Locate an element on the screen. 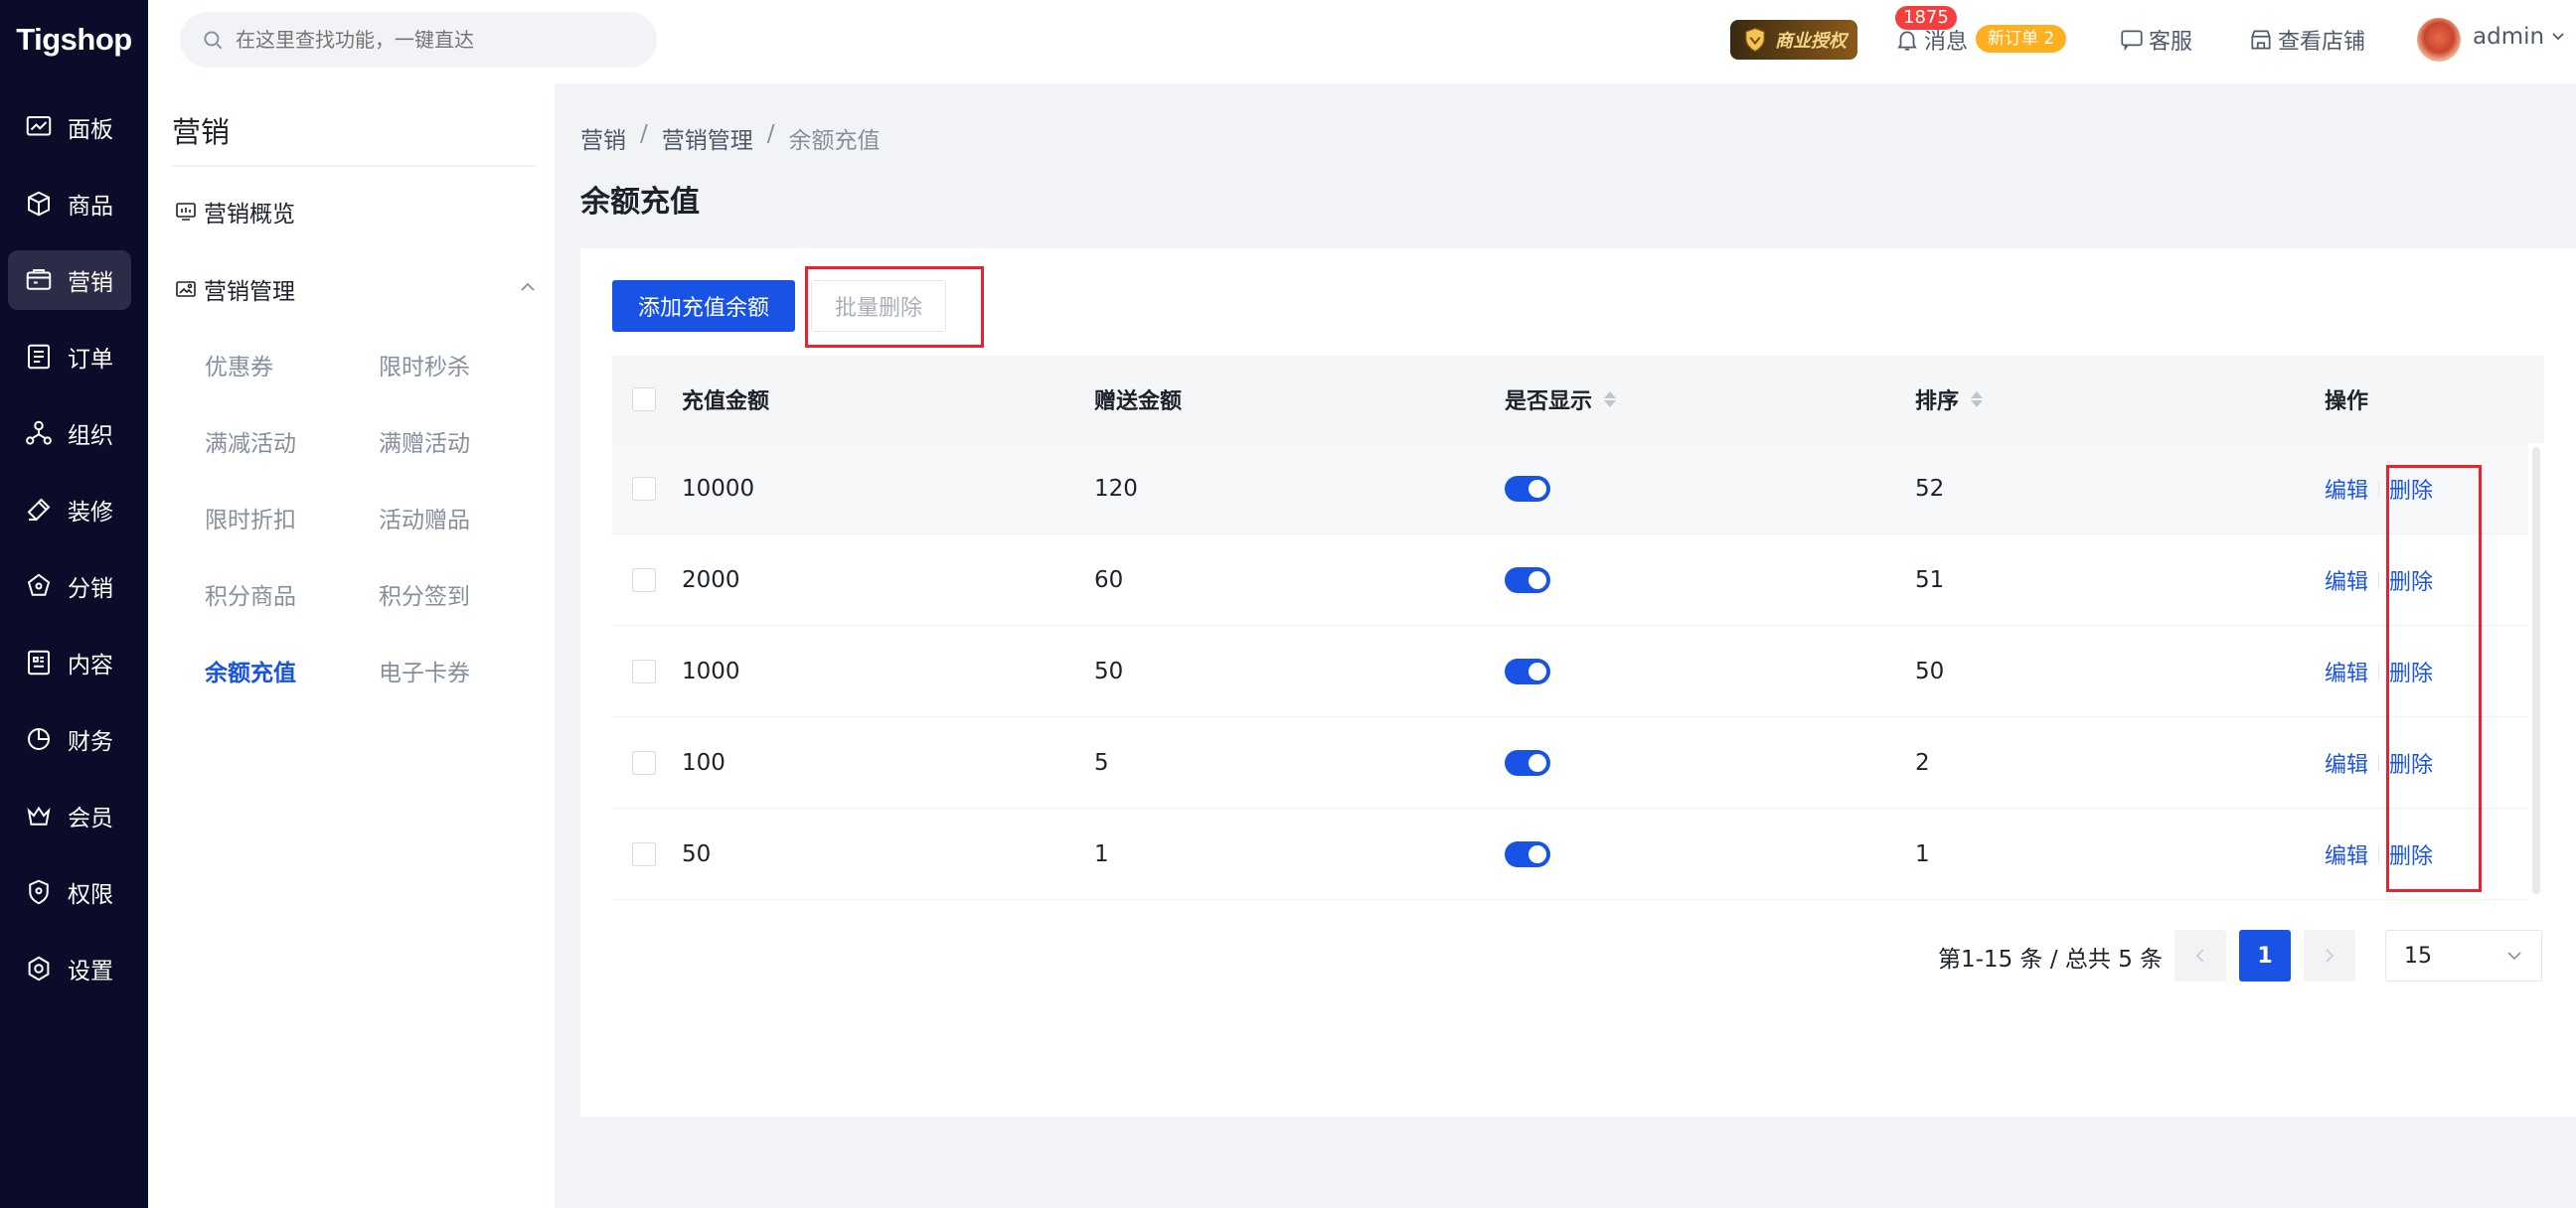  cell-bonus: 60 is located at coordinates (1109, 579).